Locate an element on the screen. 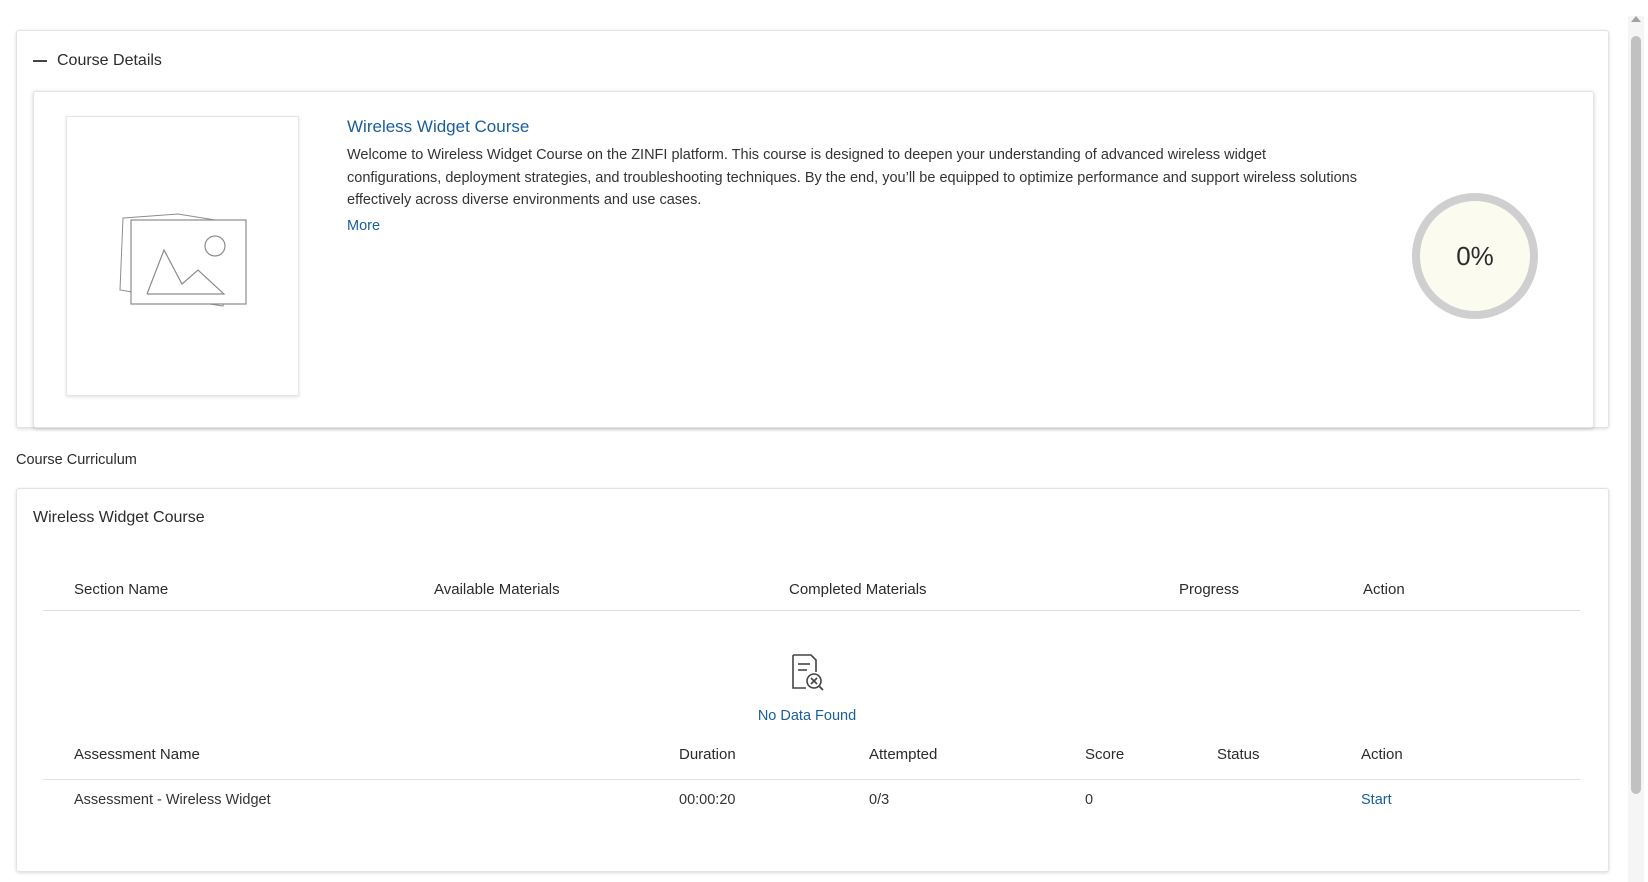  more-link: More is located at coordinates (363, 226).